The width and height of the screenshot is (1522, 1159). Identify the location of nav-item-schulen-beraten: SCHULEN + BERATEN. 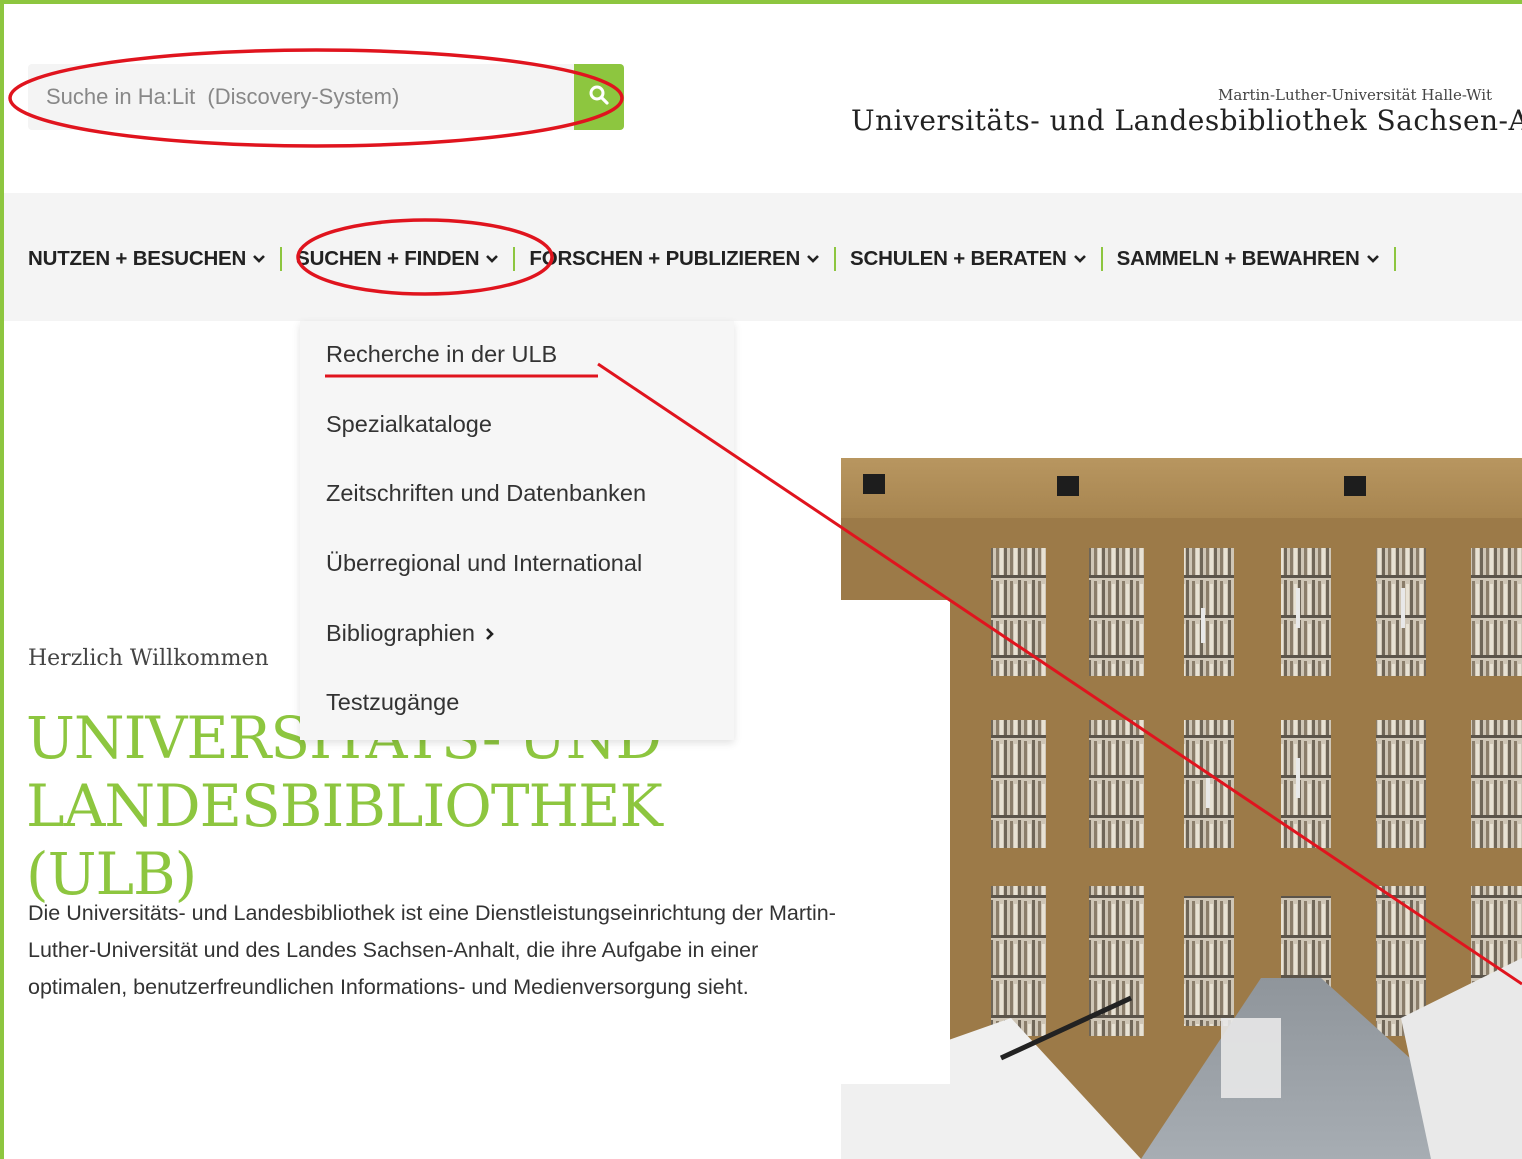
(968, 259).